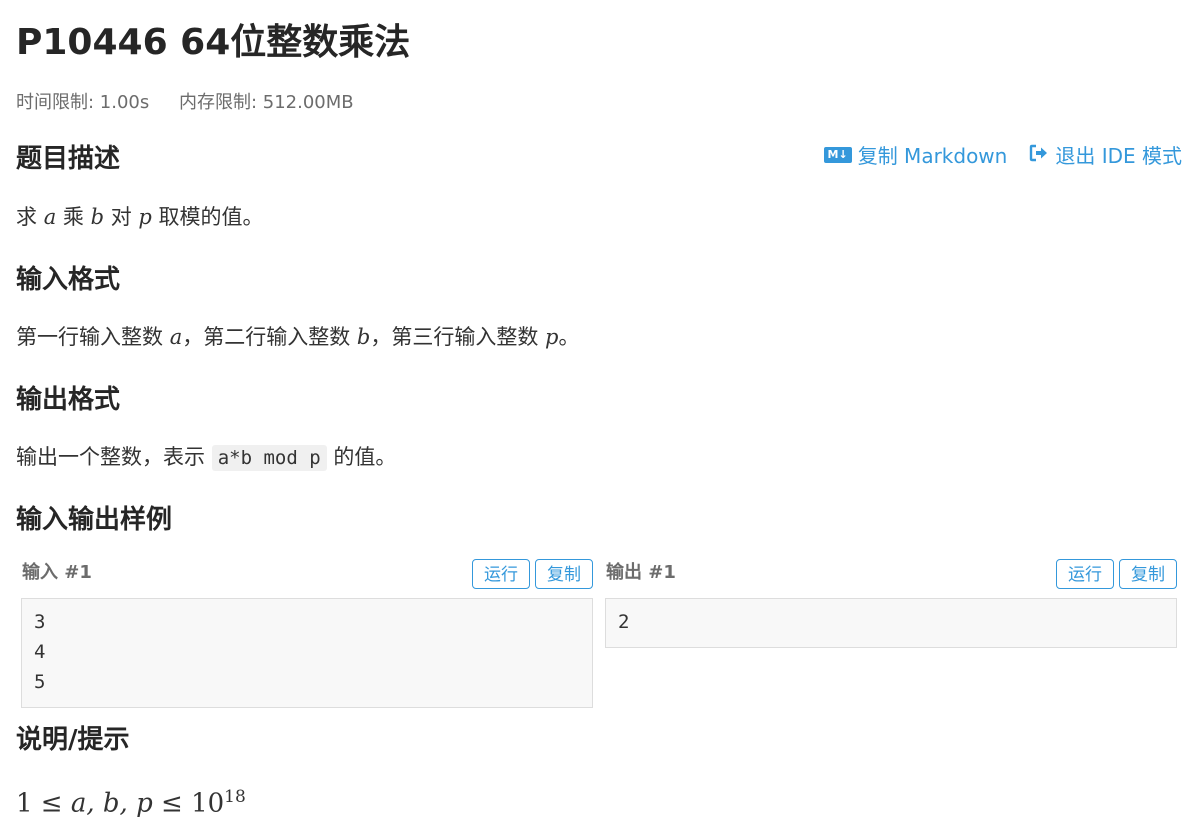 The height and width of the screenshot is (832, 1194). What do you see at coordinates (40, 622) in the screenshot?
I see `sample-input-line: 3` at bounding box center [40, 622].